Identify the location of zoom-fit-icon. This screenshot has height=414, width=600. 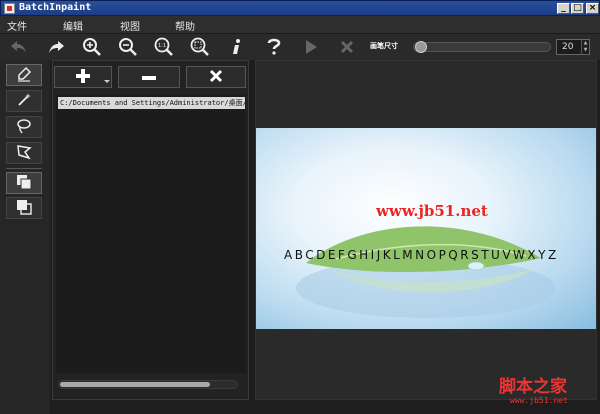
(200, 47).